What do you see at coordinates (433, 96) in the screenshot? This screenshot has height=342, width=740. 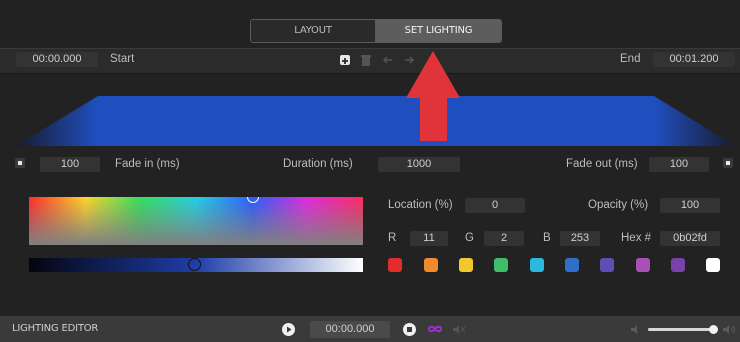 I see `pointer-arrow` at bounding box center [433, 96].